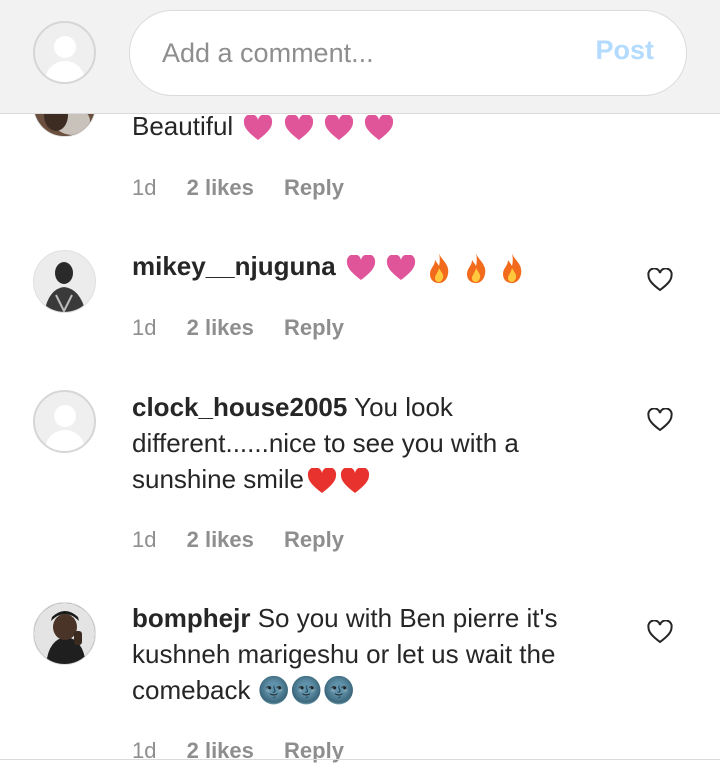 The height and width of the screenshot is (773, 720). I want to click on post-button: Post, so click(624, 50).